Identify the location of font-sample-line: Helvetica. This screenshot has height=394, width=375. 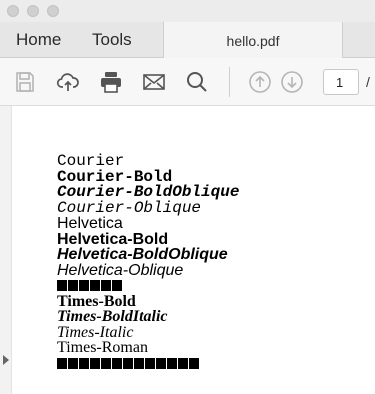
(90, 223).